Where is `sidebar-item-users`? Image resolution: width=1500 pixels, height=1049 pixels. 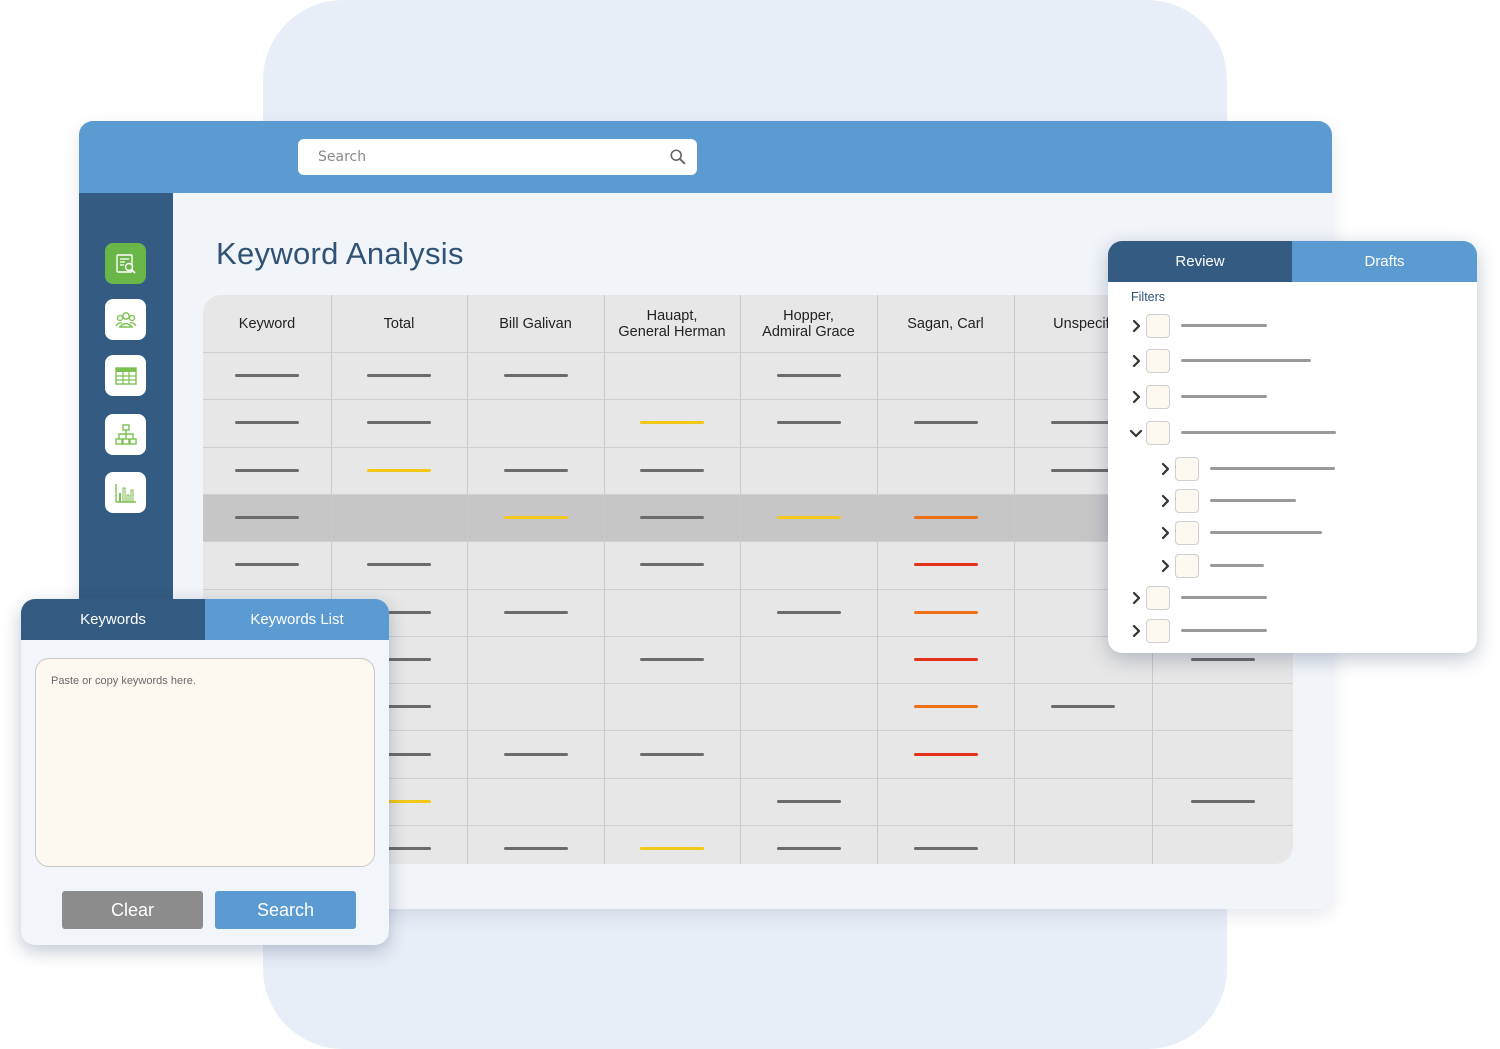
sidebar-item-users is located at coordinates (125, 319).